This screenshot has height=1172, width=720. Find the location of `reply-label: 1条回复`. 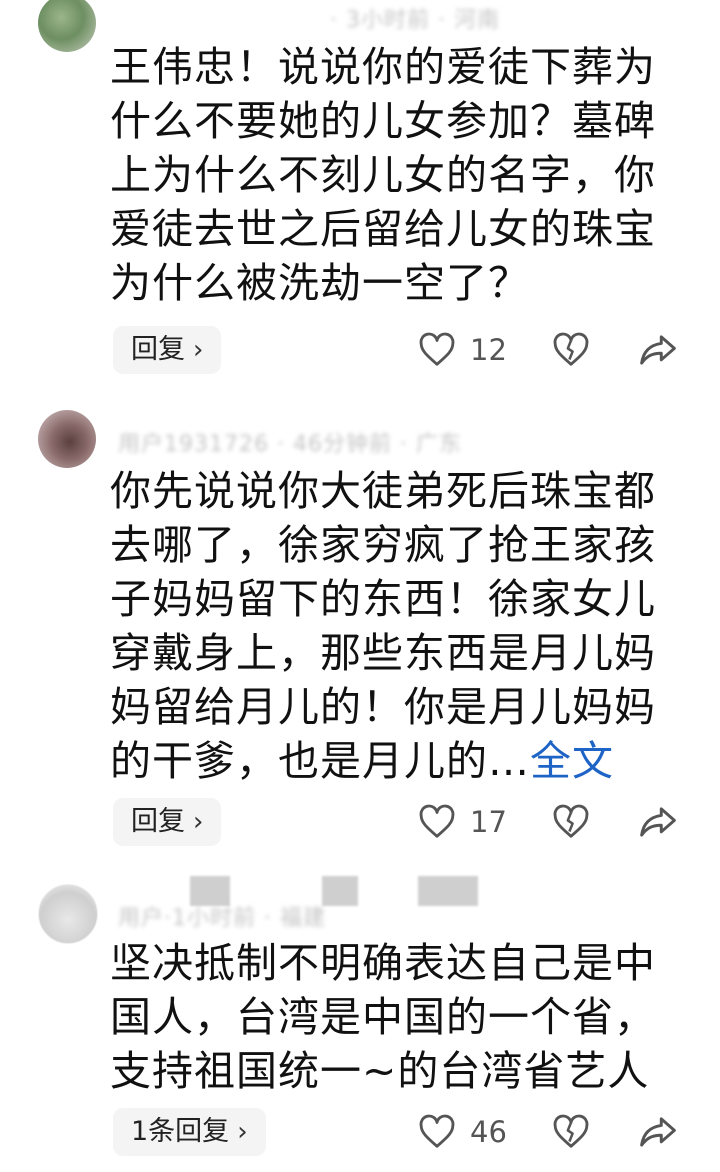

reply-label: 1条回复 is located at coordinates (180, 1131).